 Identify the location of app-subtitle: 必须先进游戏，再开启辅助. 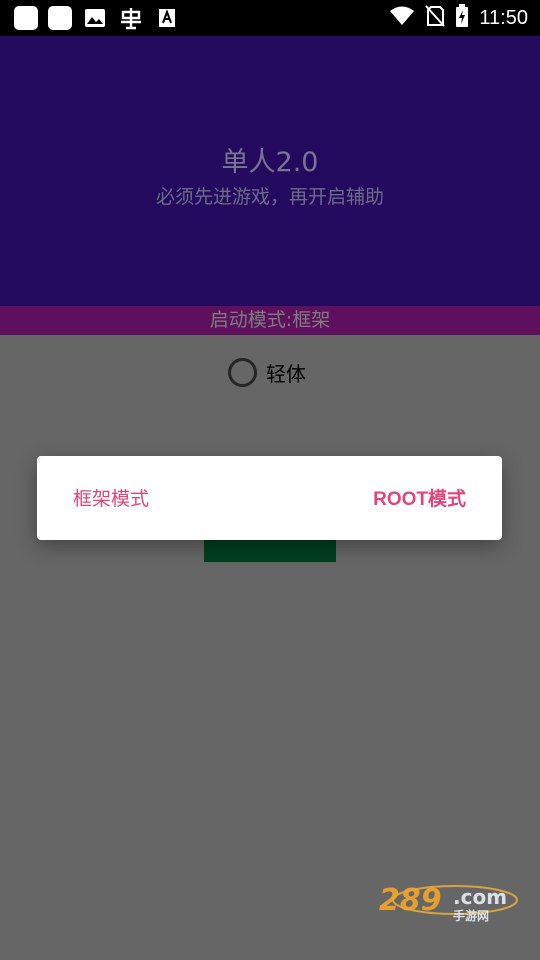
(269, 197).